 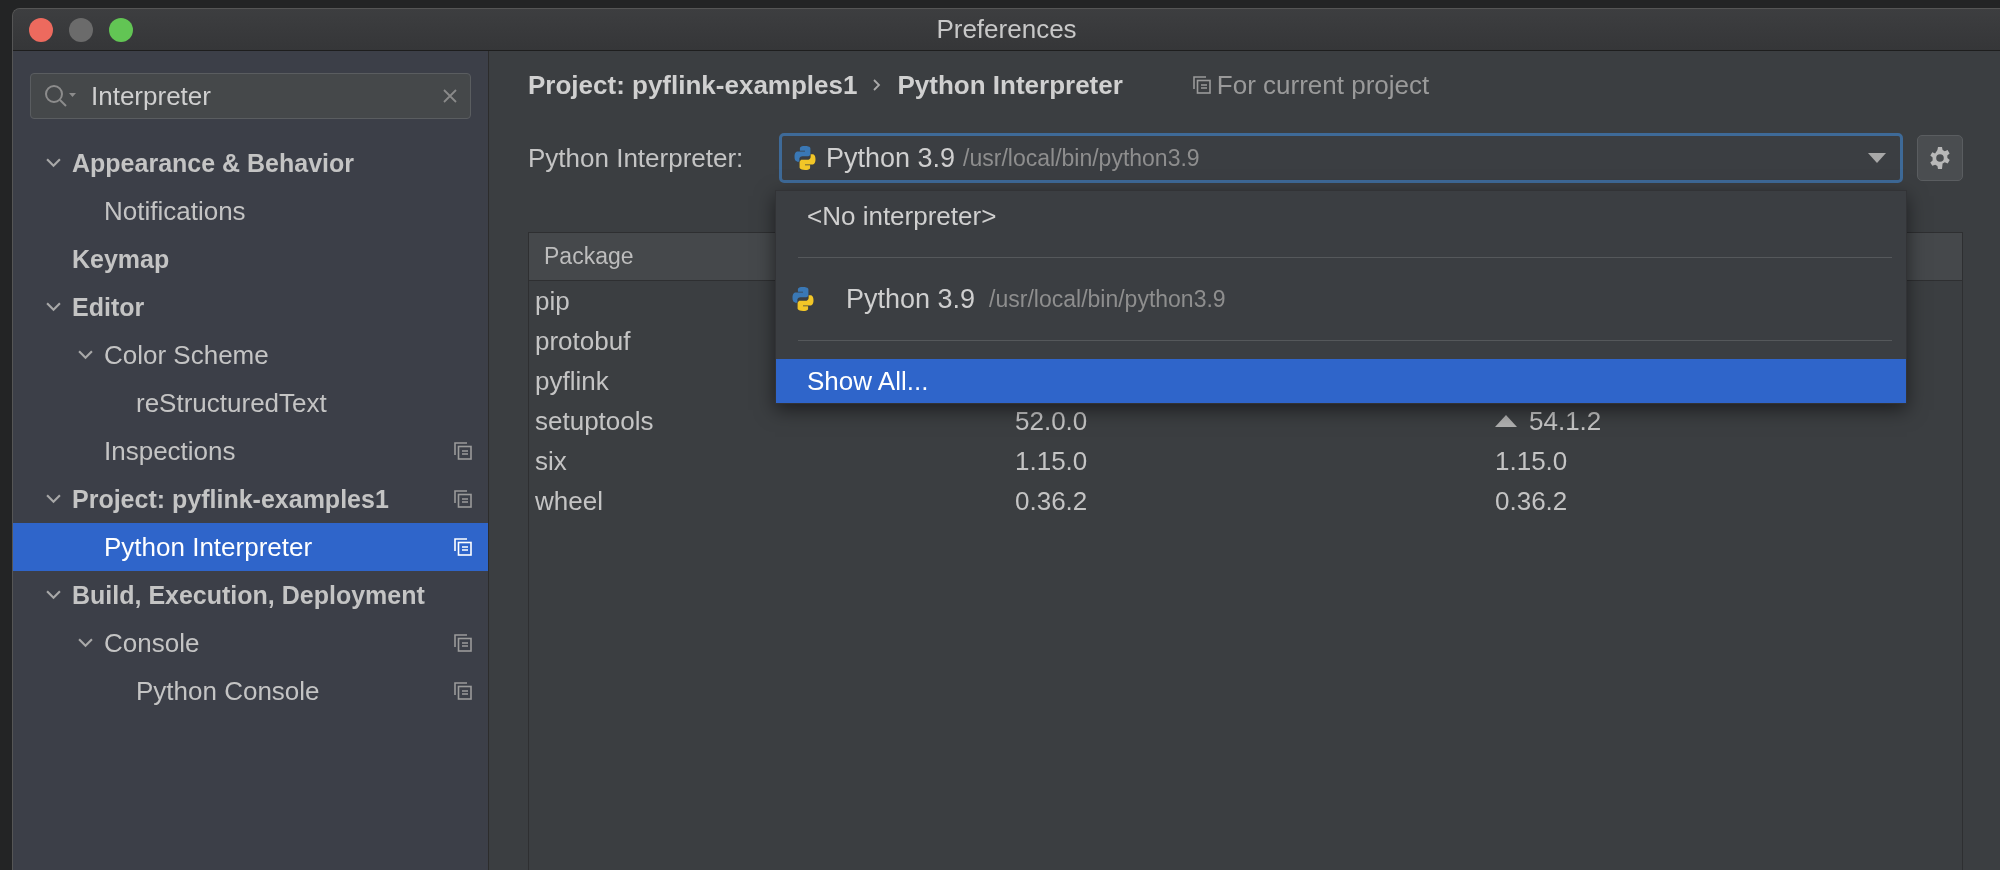 I want to click on tree-item: Editor, so click(x=250, y=307).